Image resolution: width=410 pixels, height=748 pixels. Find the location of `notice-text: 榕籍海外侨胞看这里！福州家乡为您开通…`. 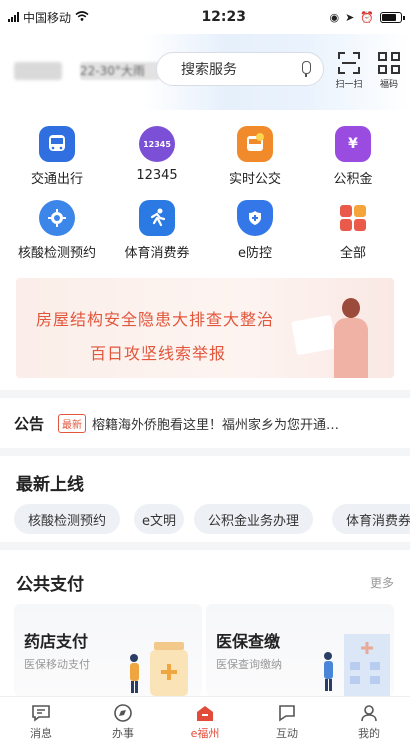

notice-text: 榕籍海外侨胞看这里！福州家乡为您开通… is located at coordinates (216, 425).